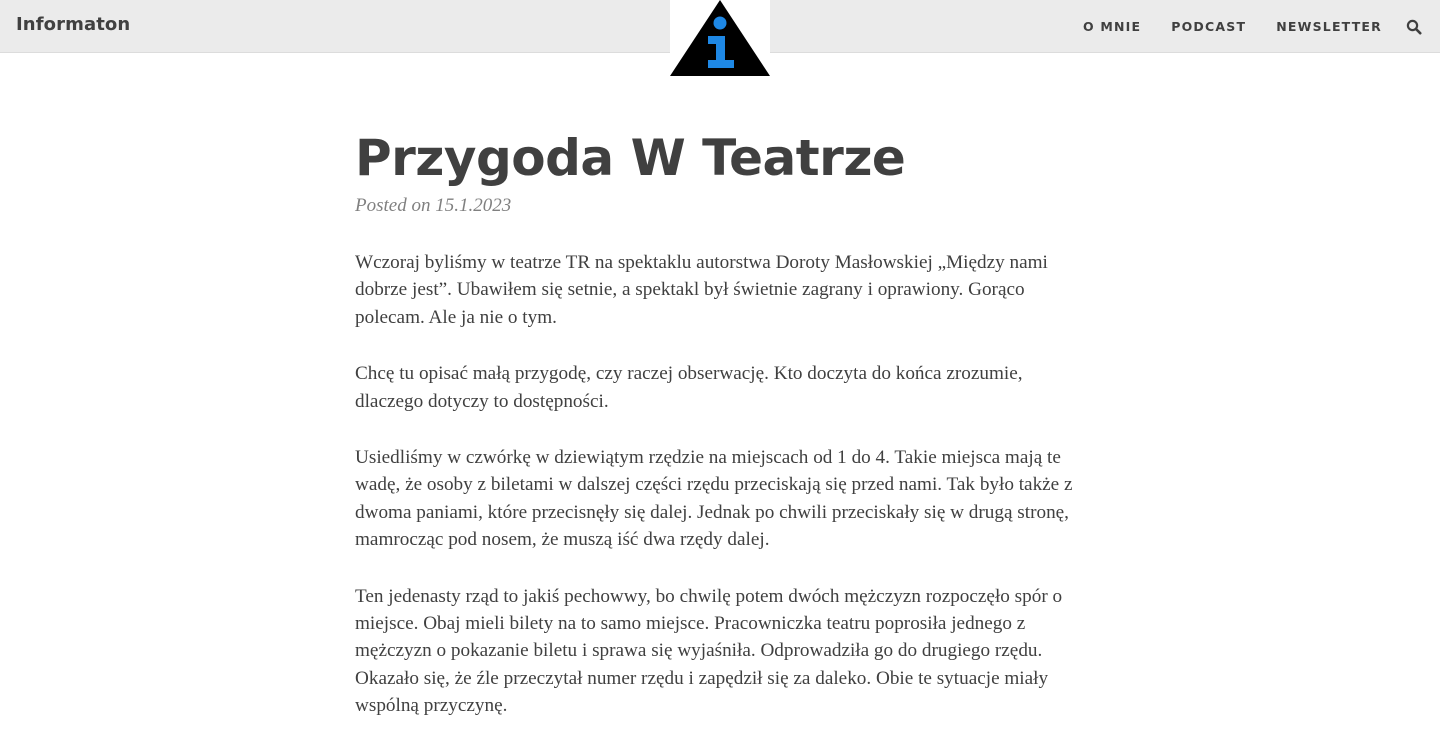 This screenshot has height=749, width=1440. Describe the element at coordinates (1112, 26) in the screenshot. I see `nav-link-o-mnie: O MNIE` at that location.